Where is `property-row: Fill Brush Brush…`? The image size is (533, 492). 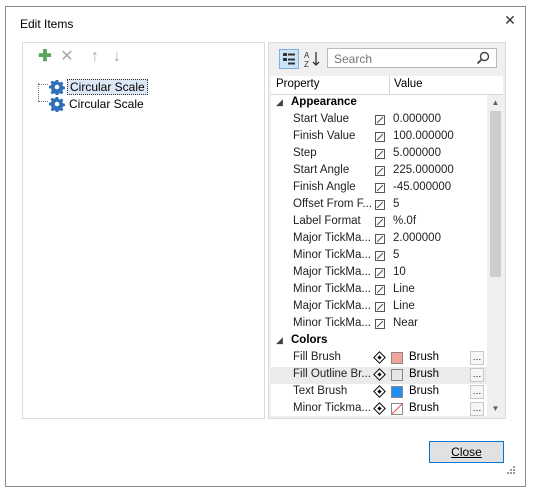 property-row: Fill Brush Brush… is located at coordinates (379, 358).